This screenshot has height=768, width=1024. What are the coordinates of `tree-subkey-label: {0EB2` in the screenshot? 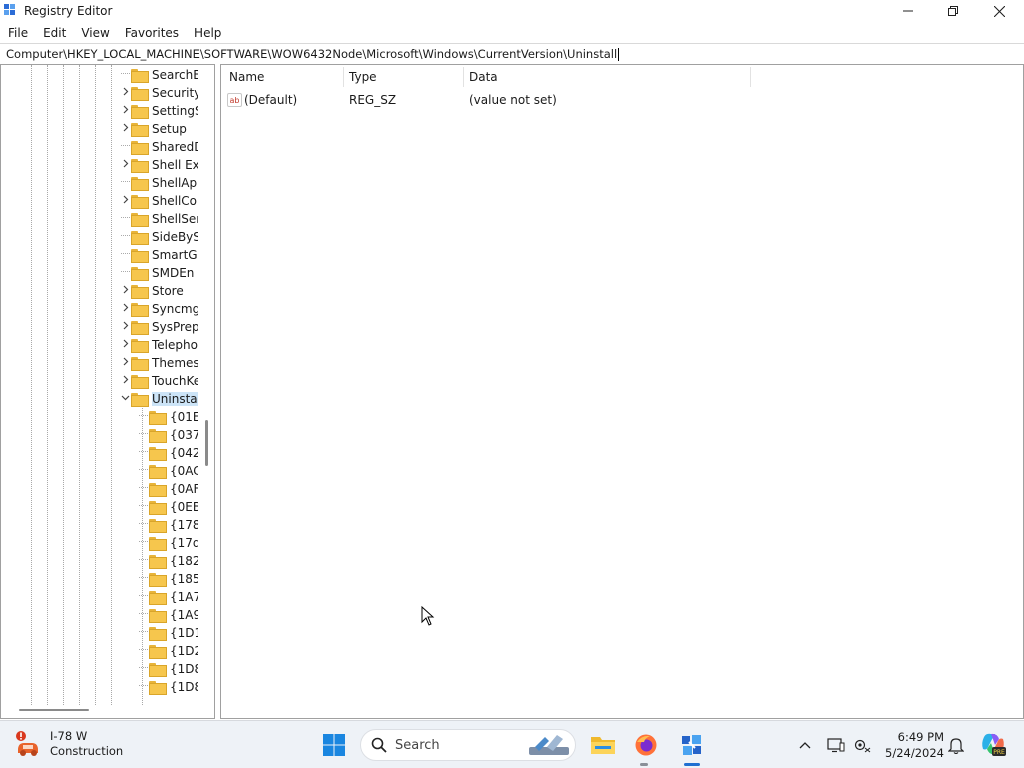 It's located at (184, 507).